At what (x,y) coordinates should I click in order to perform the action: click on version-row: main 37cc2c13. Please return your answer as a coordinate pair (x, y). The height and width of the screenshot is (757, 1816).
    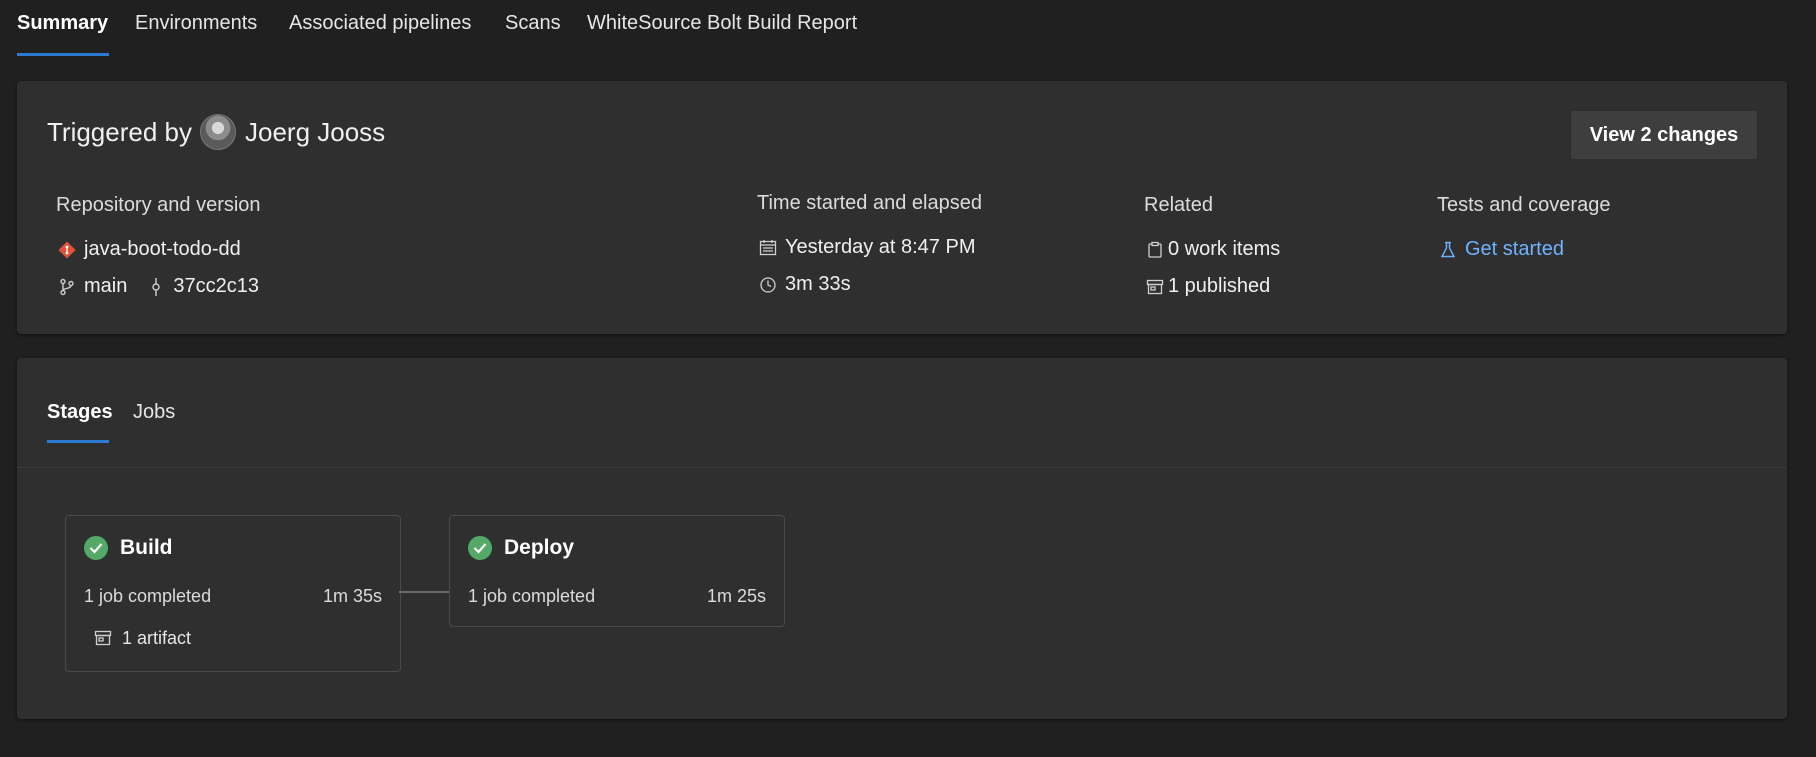
    Looking at the image, I should click on (158, 286).